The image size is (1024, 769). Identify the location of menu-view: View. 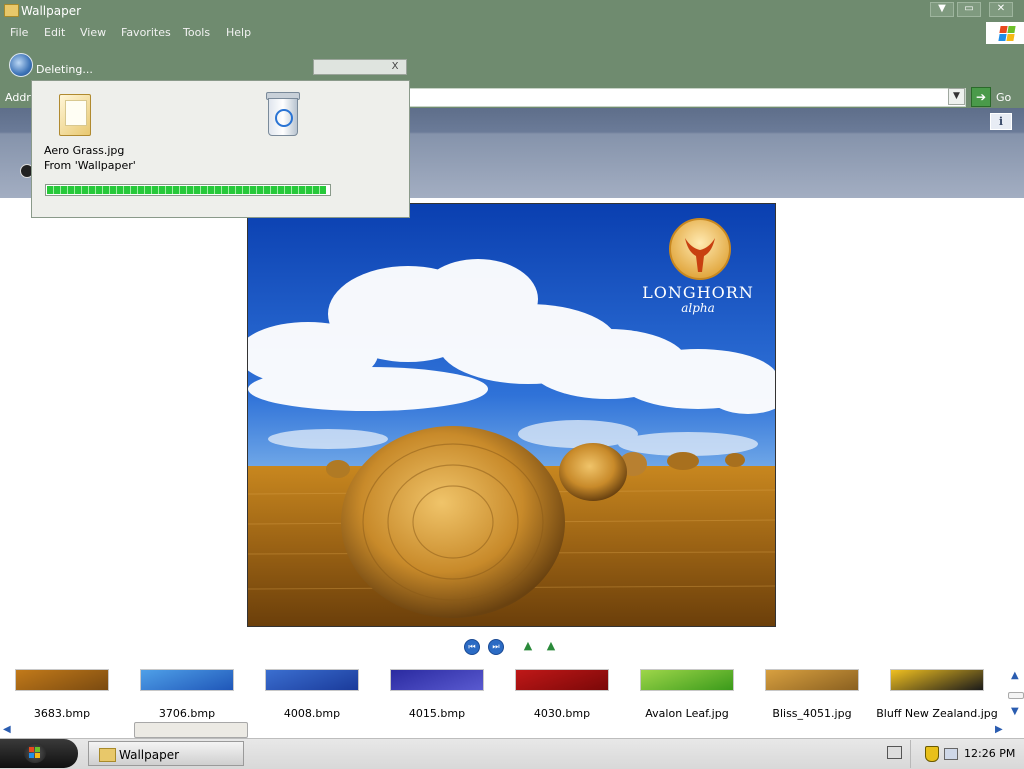
(93, 32).